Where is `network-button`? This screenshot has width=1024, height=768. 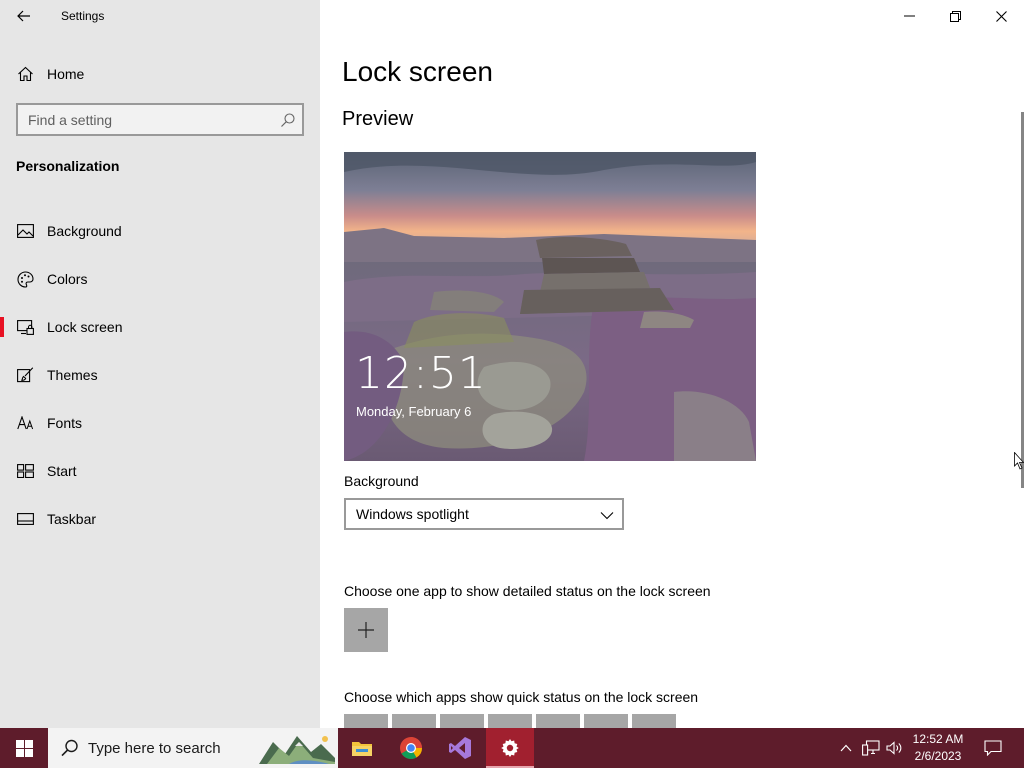
network-button is located at coordinates (871, 748).